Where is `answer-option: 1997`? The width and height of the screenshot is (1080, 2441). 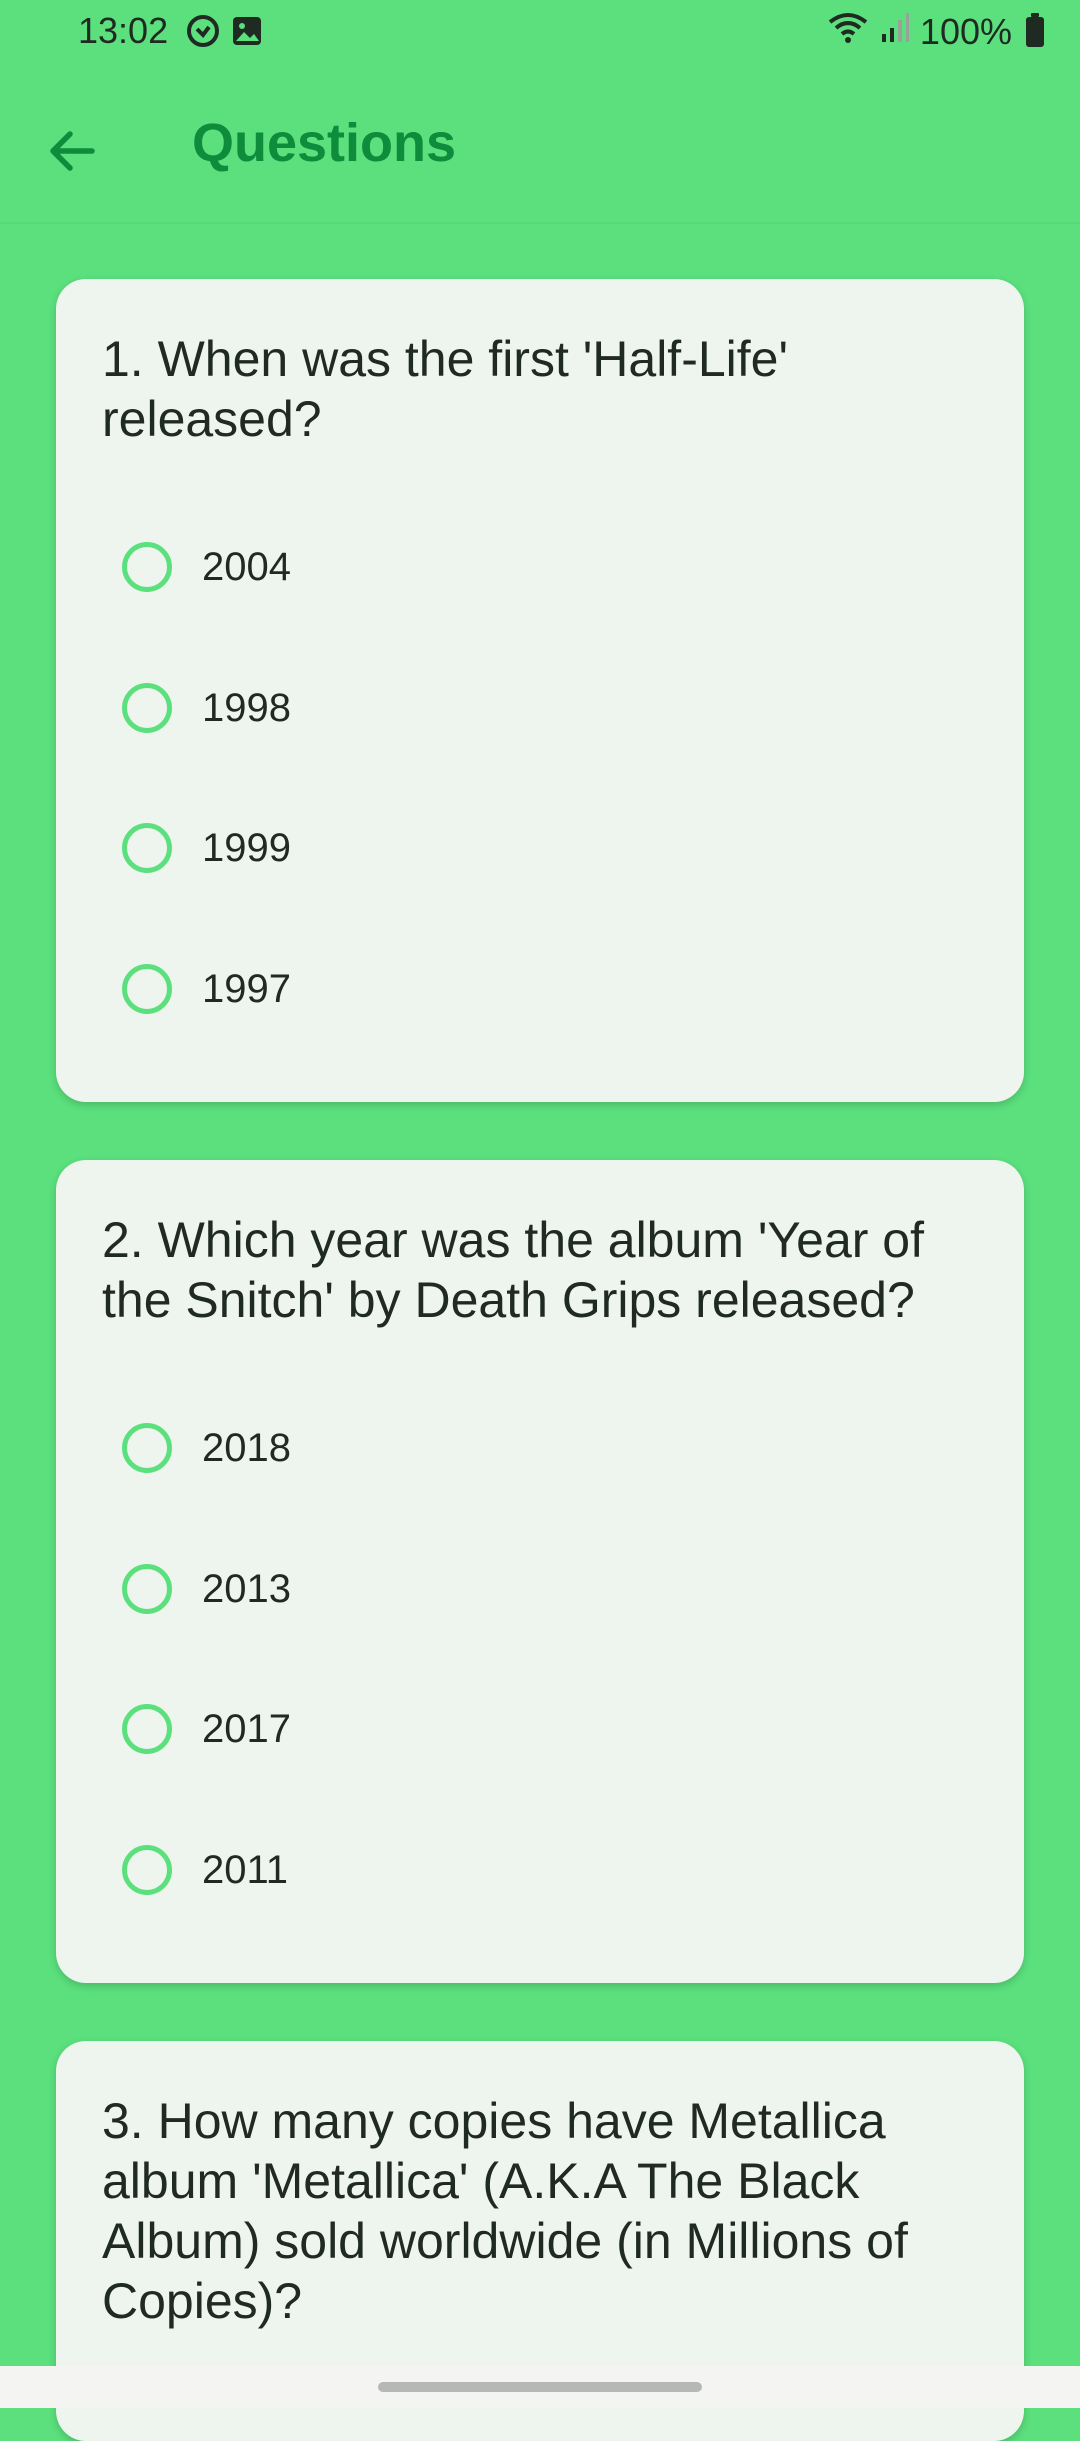
answer-option: 1997 is located at coordinates (542, 989).